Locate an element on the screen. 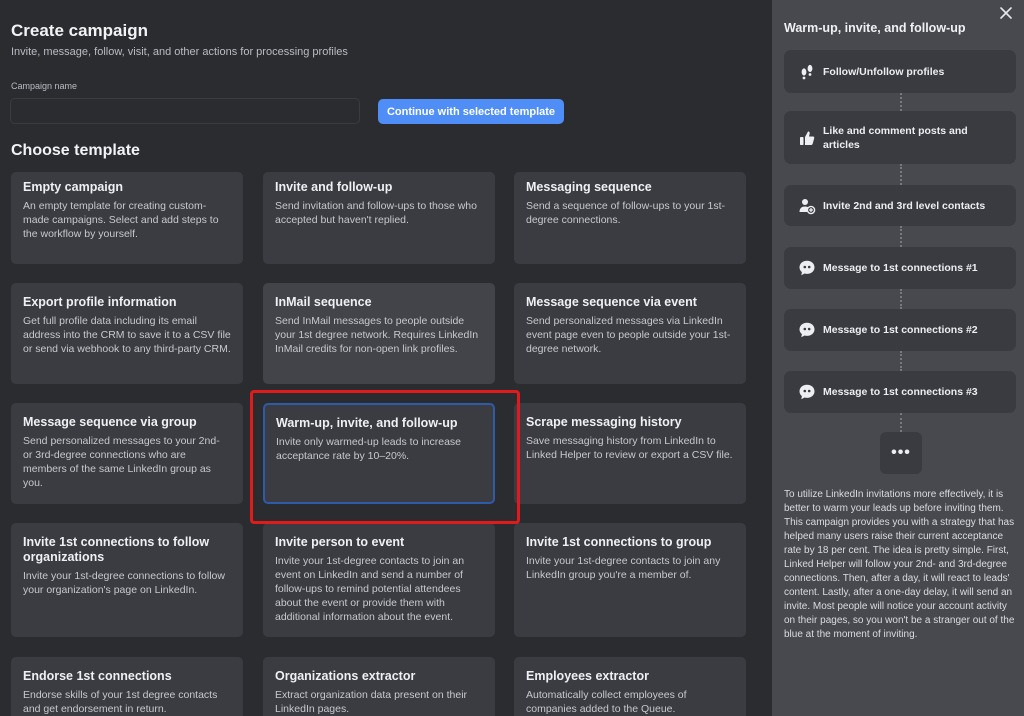  template-card-title: Export profile information is located at coordinates (100, 302).